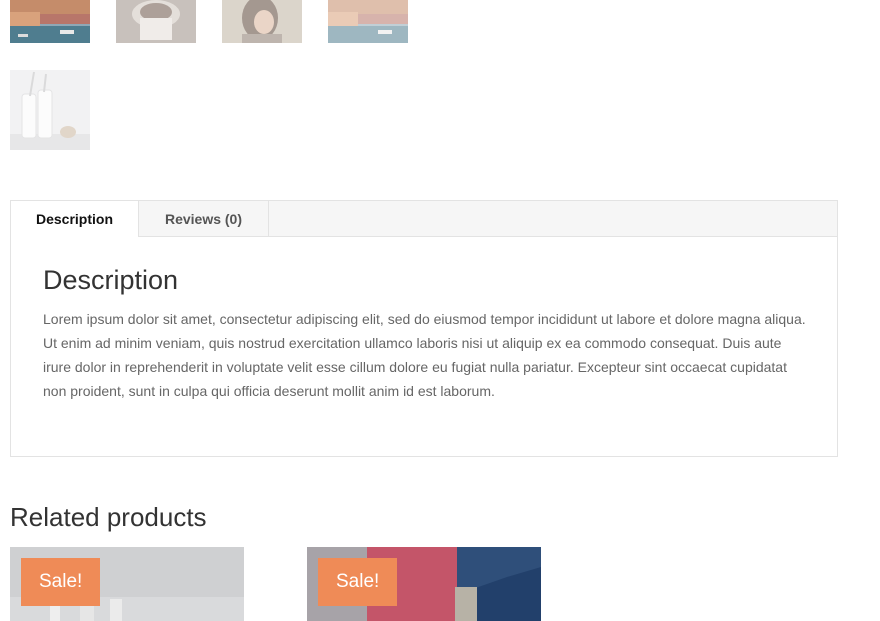 The height and width of the screenshot is (621, 880). What do you see at coordinates (75, 219) in the screenshot?
I see `tab-description: Description` at bounding box center [75, 219].